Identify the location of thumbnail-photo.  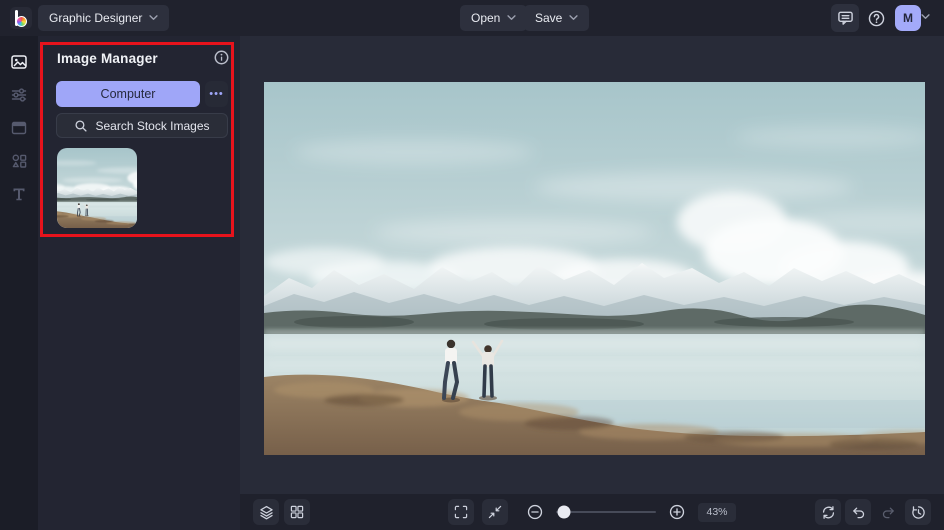
(97, 188).